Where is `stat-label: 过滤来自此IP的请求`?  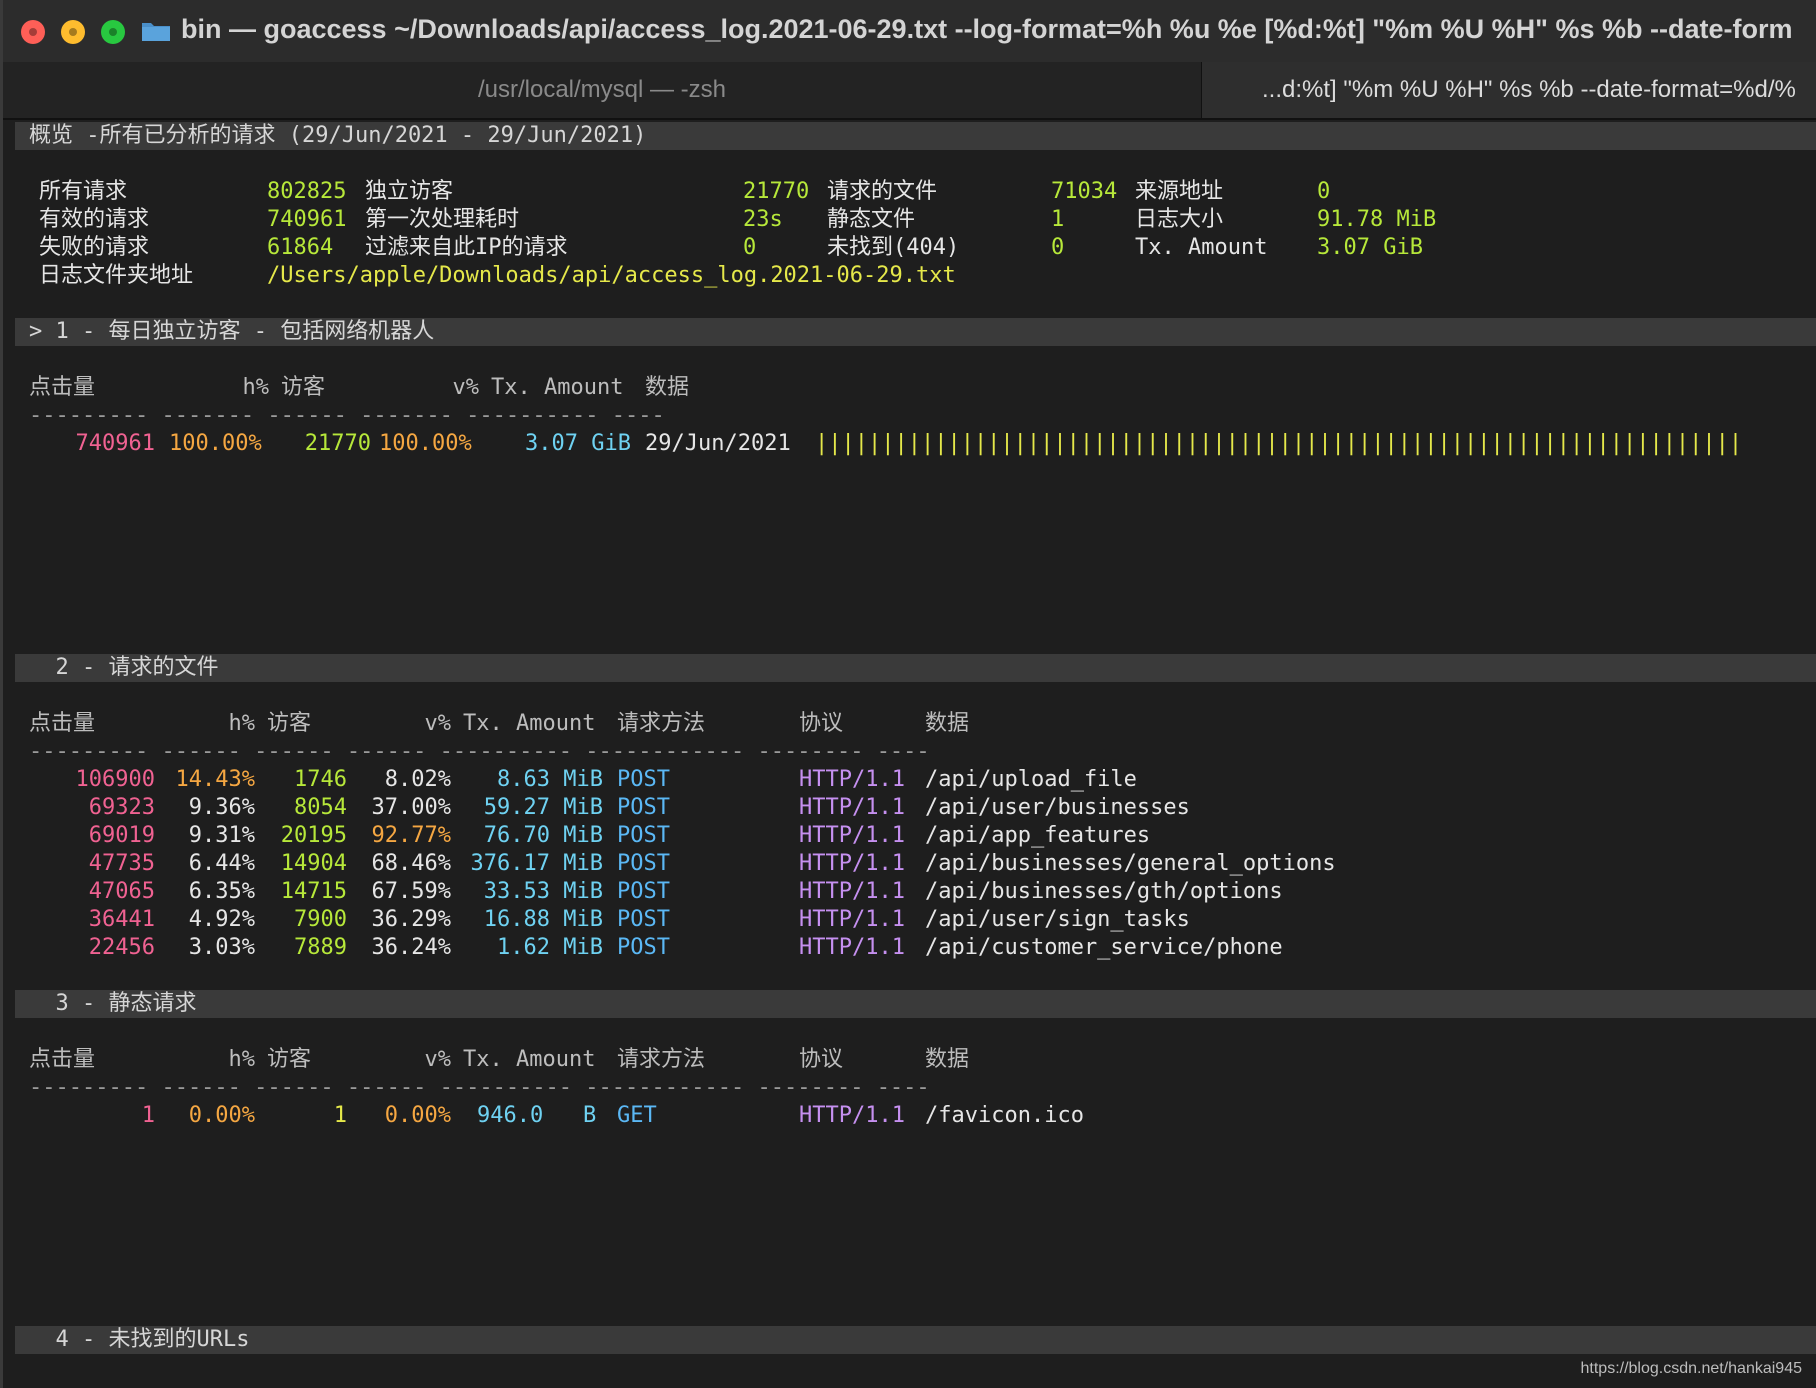
stat-label: 过滤来自此IP的请求 is located at coordinates (466, 247).